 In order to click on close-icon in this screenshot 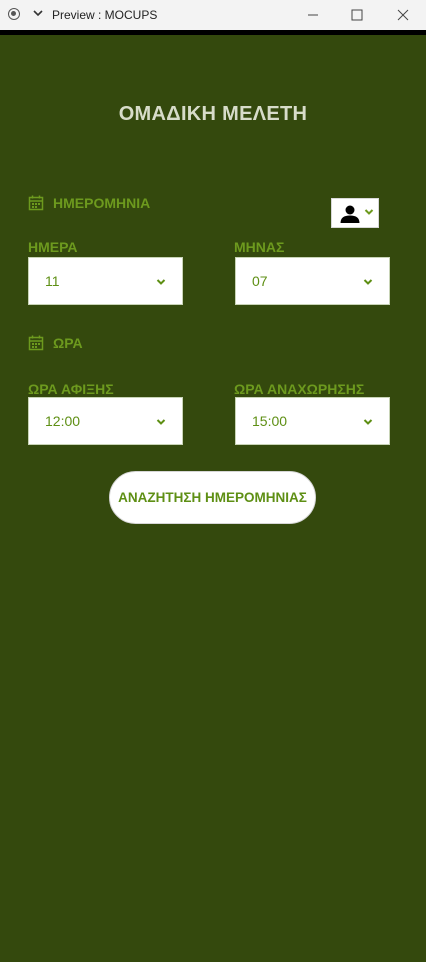, I will do `click(403, 15)`.